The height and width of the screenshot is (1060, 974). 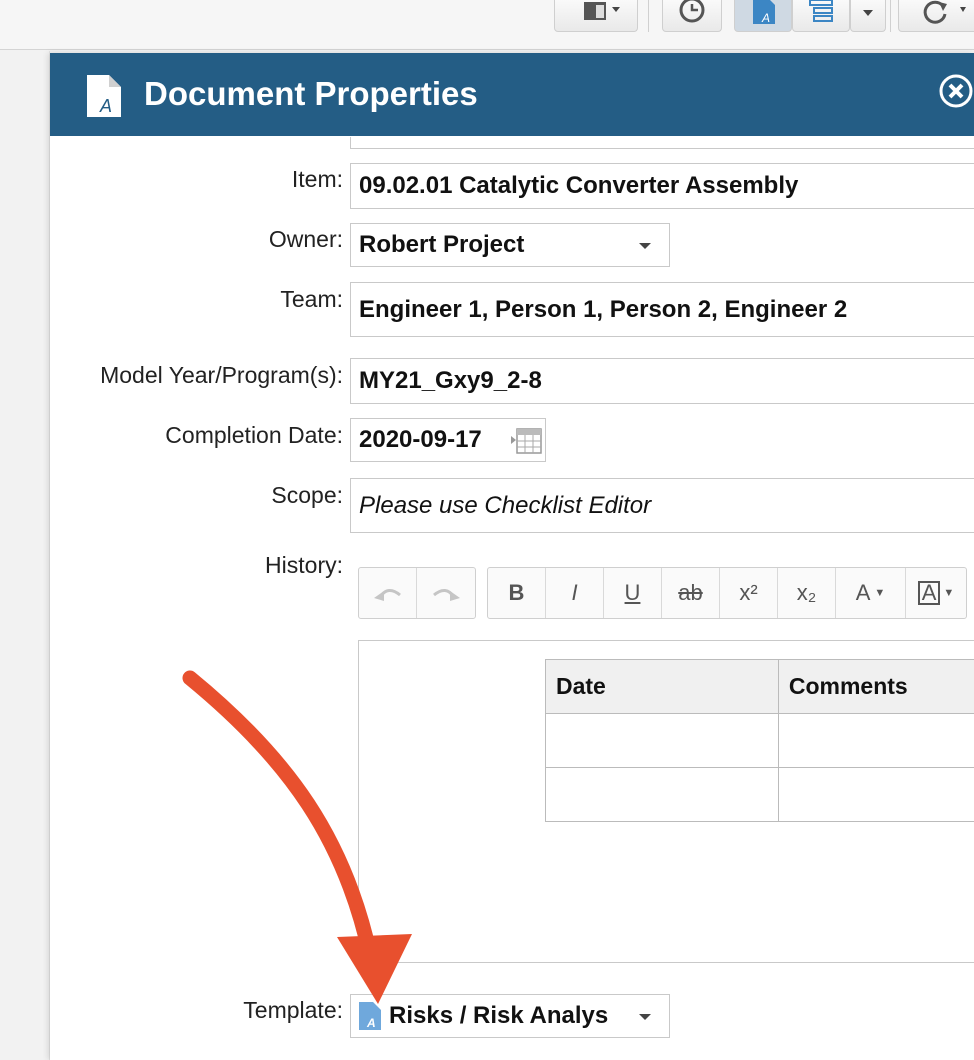 What do you see at coordinates (956, 91) in the screenshot?
I see `close-circle-icon` at bounding box center [956, 91].